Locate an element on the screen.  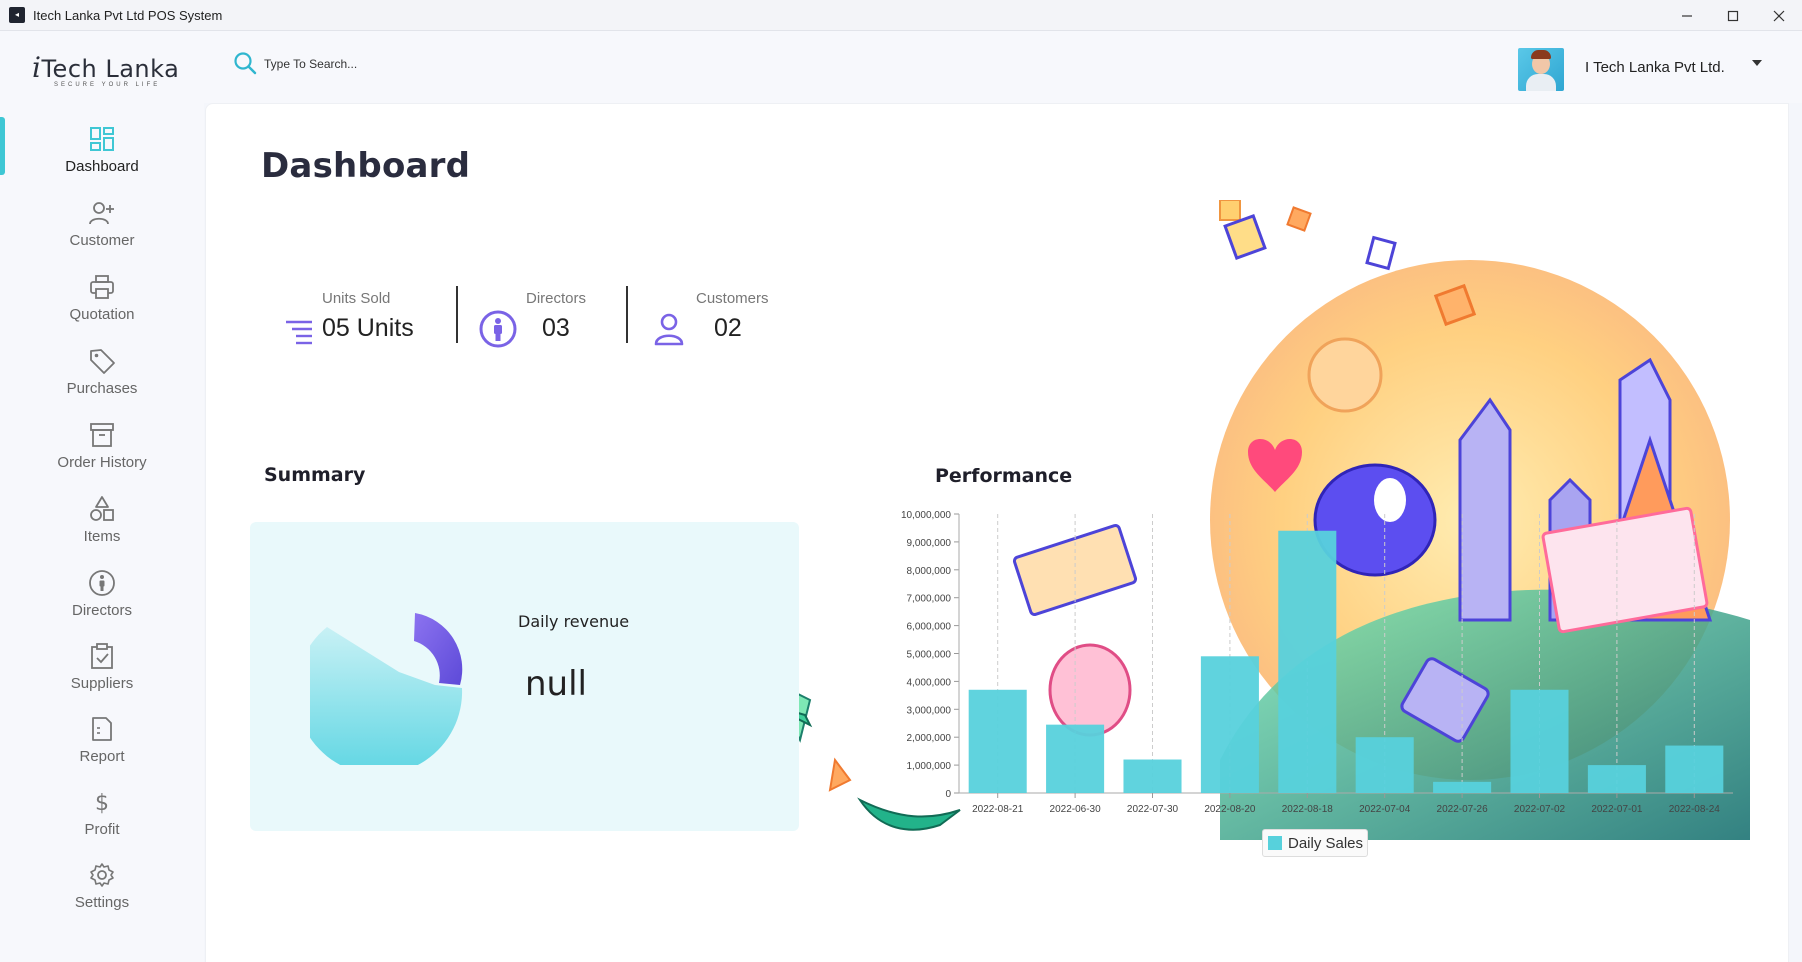
y-tick-label: 0 is located at coordinates (948, 794).